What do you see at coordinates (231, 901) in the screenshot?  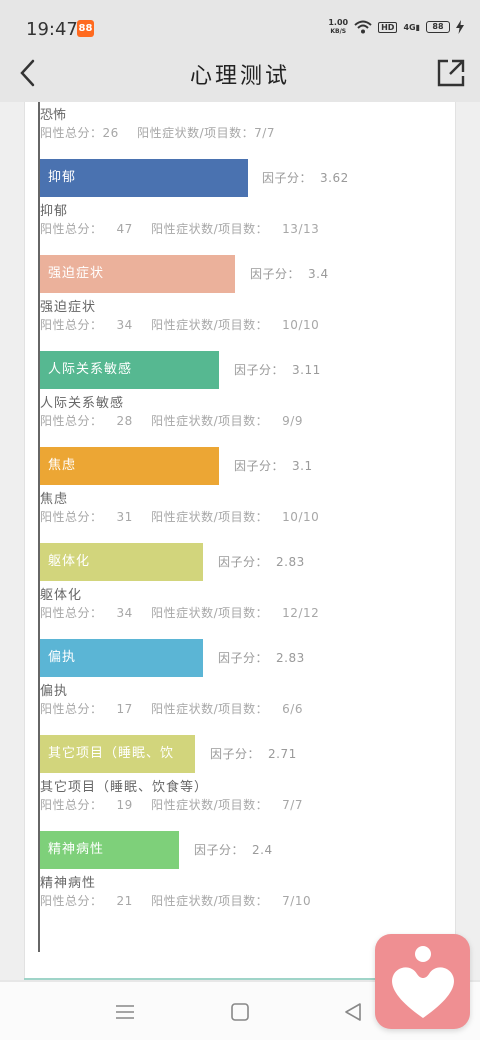 I see `positive-ratio: 阳性症状数/项目数： 7/10` at bounding box center [231, 901].